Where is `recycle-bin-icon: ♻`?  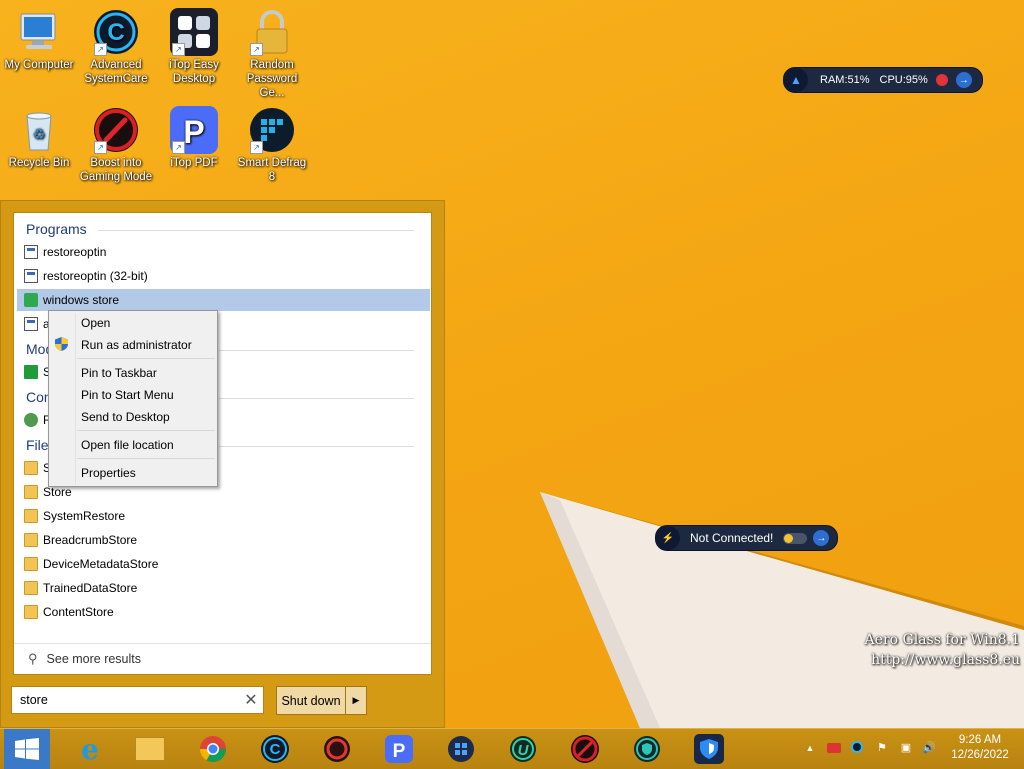
recycle-bin-icon: ♻ is located at coordinates (39, 130).